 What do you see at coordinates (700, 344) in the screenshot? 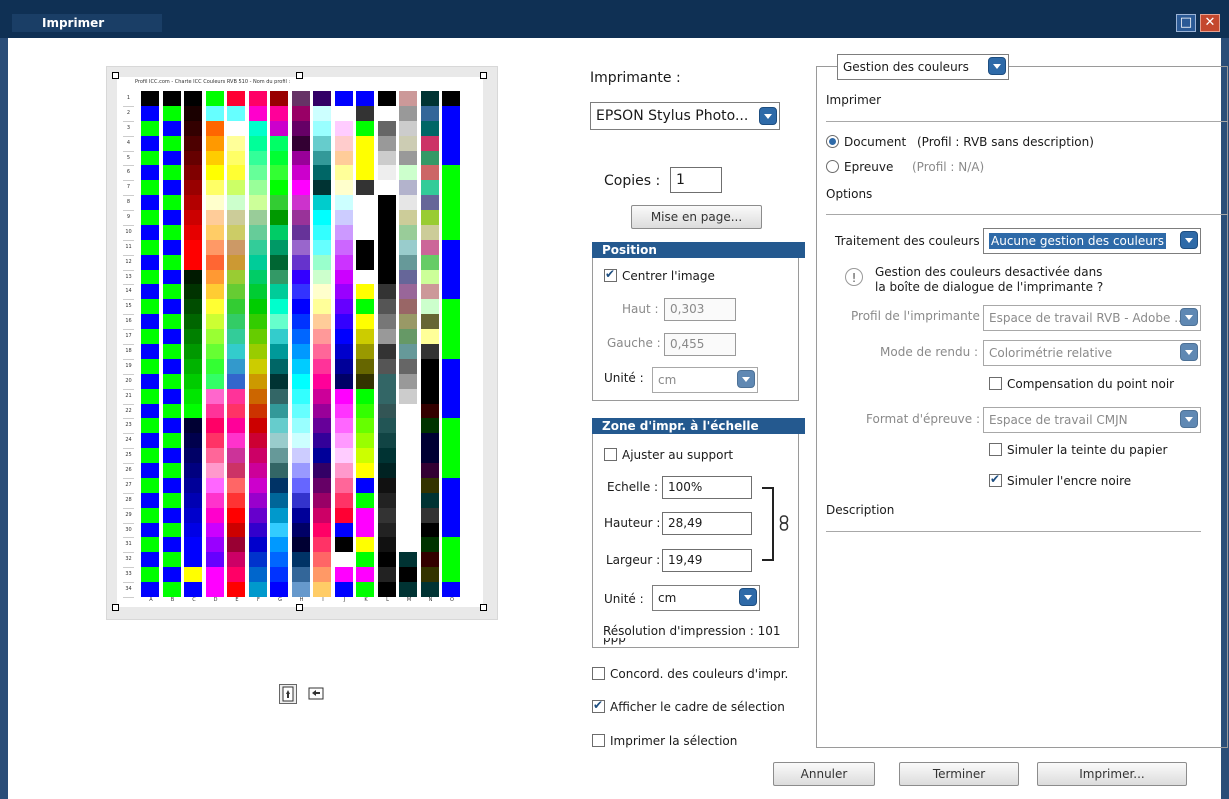
I see `left-input: 0,455` at bounding box center [700, 344].